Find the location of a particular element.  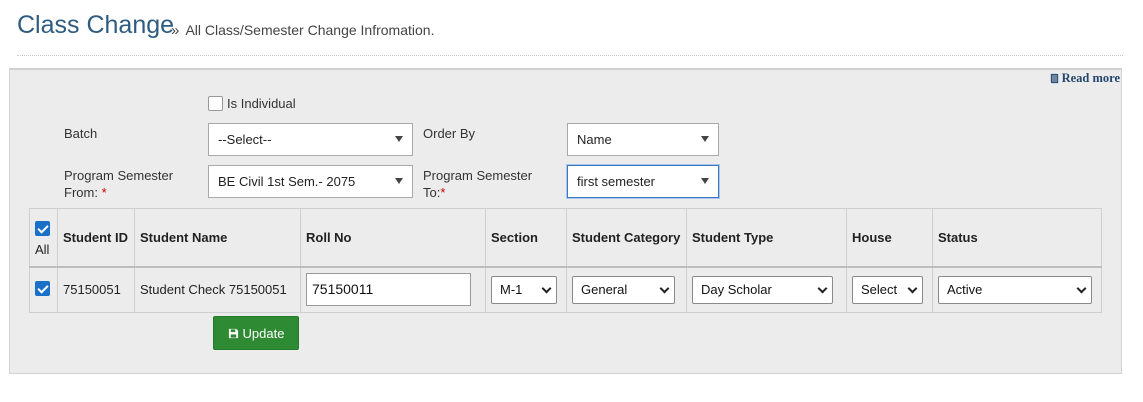

program-semester-to-select: first semester is located at coordinates (643, 181).